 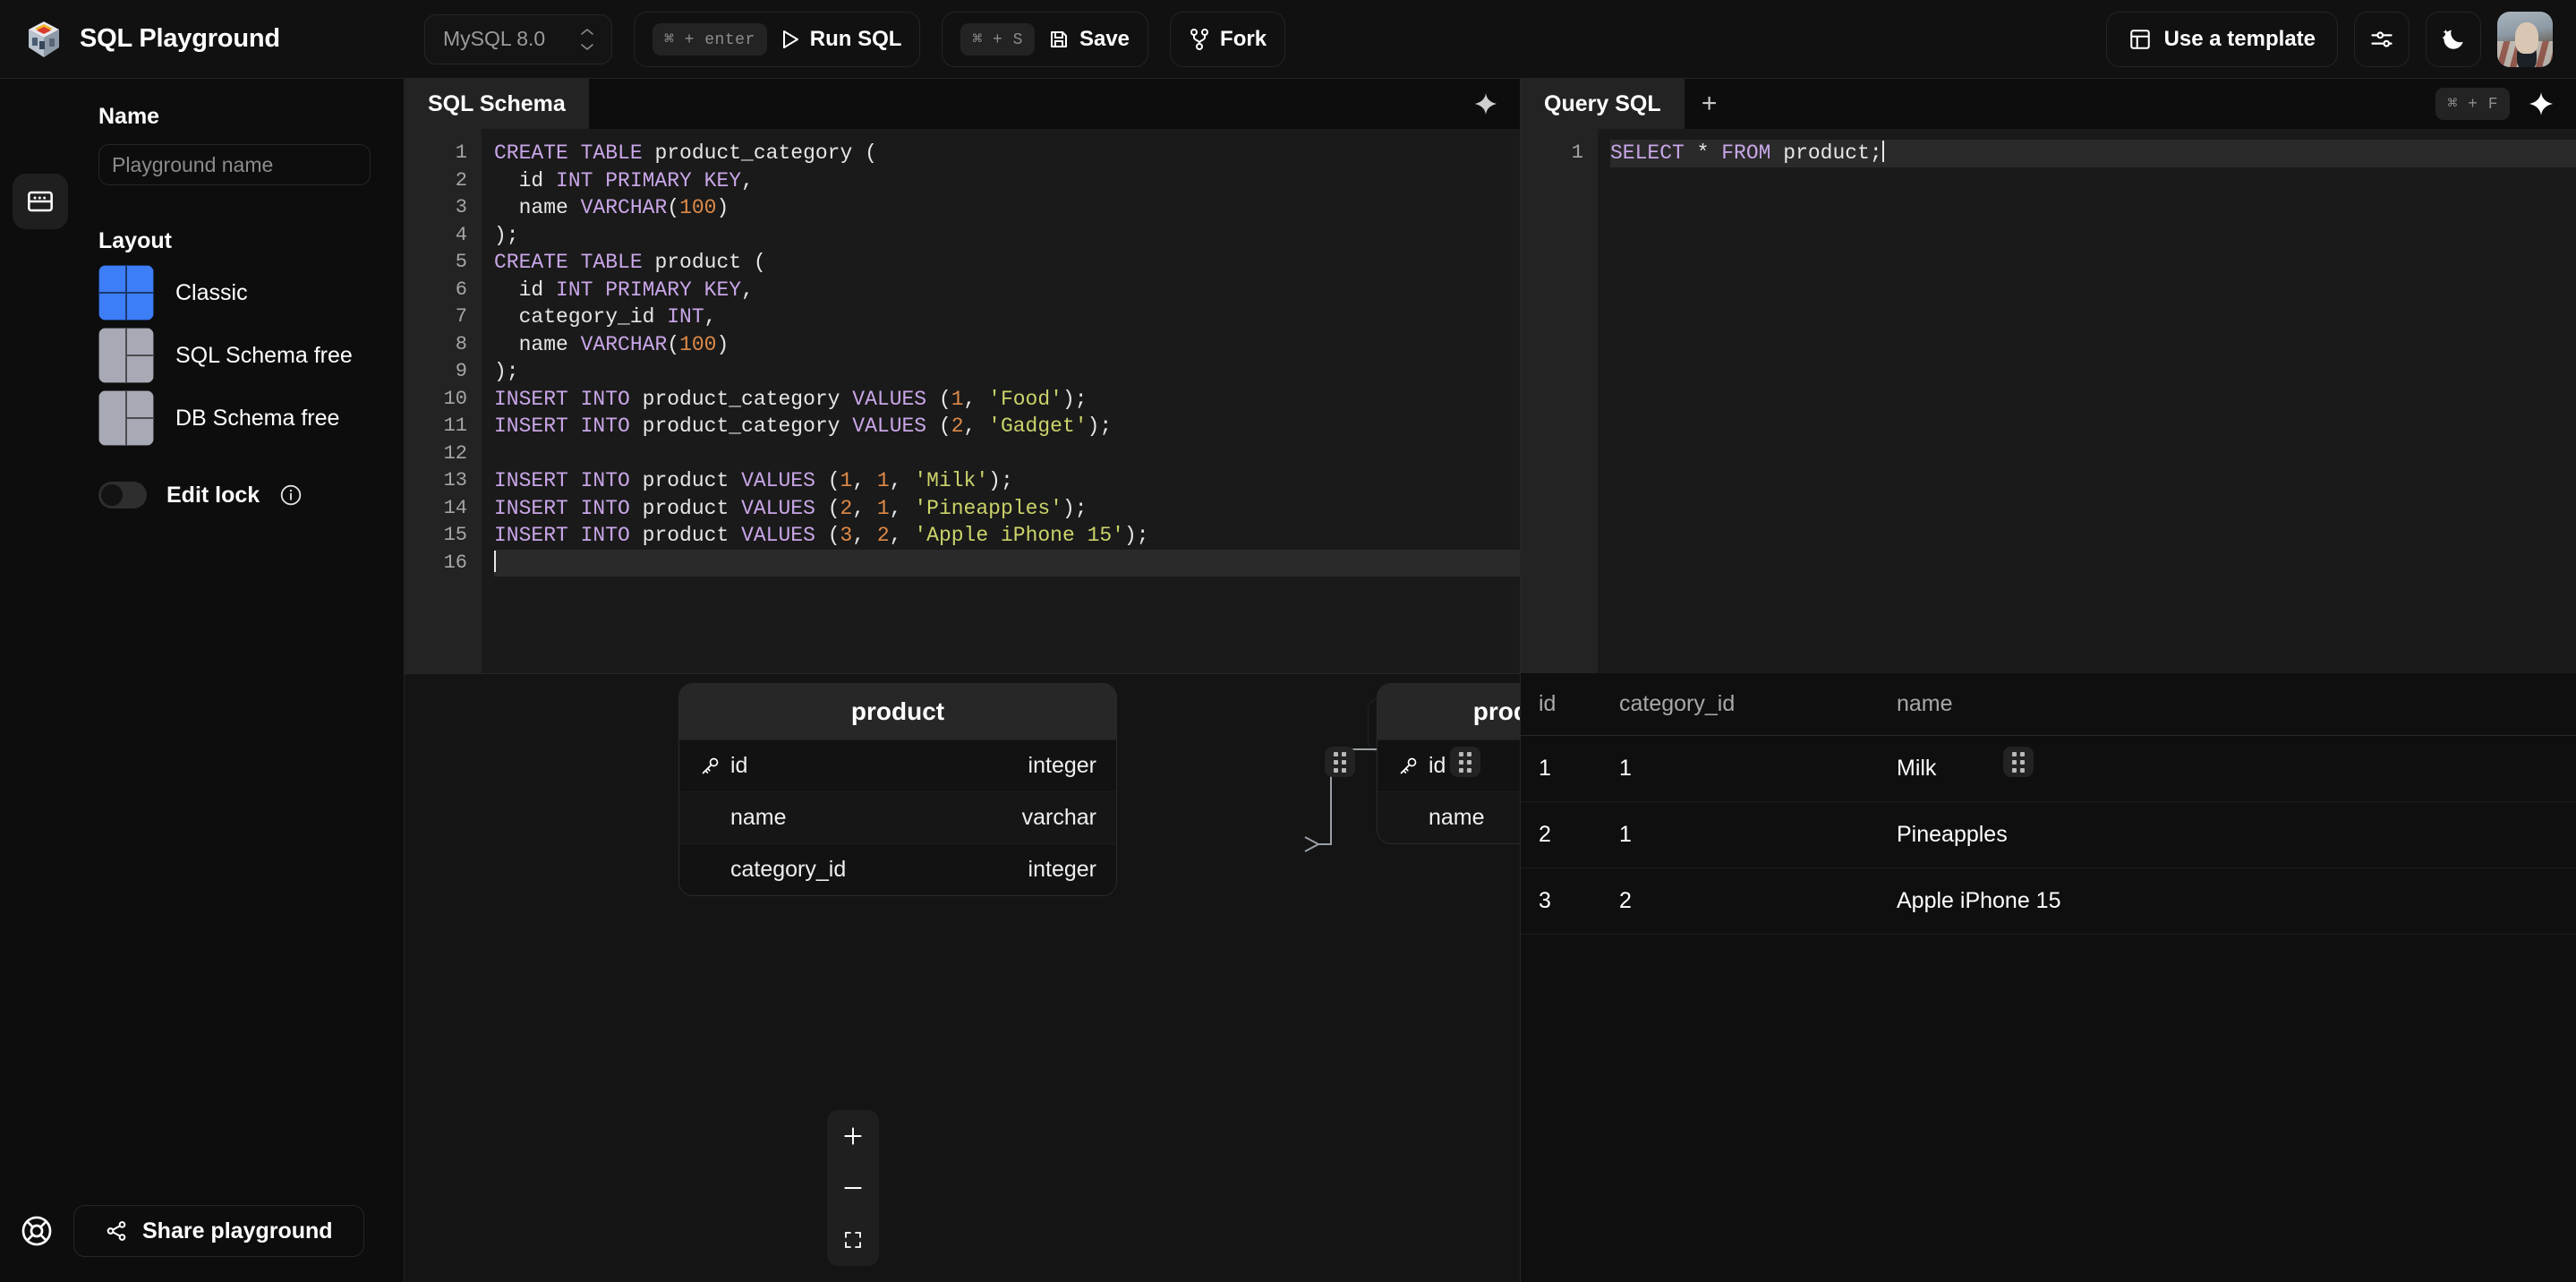 I want to click on run-sql-button: Run SQL, so click(x=841, y=39).